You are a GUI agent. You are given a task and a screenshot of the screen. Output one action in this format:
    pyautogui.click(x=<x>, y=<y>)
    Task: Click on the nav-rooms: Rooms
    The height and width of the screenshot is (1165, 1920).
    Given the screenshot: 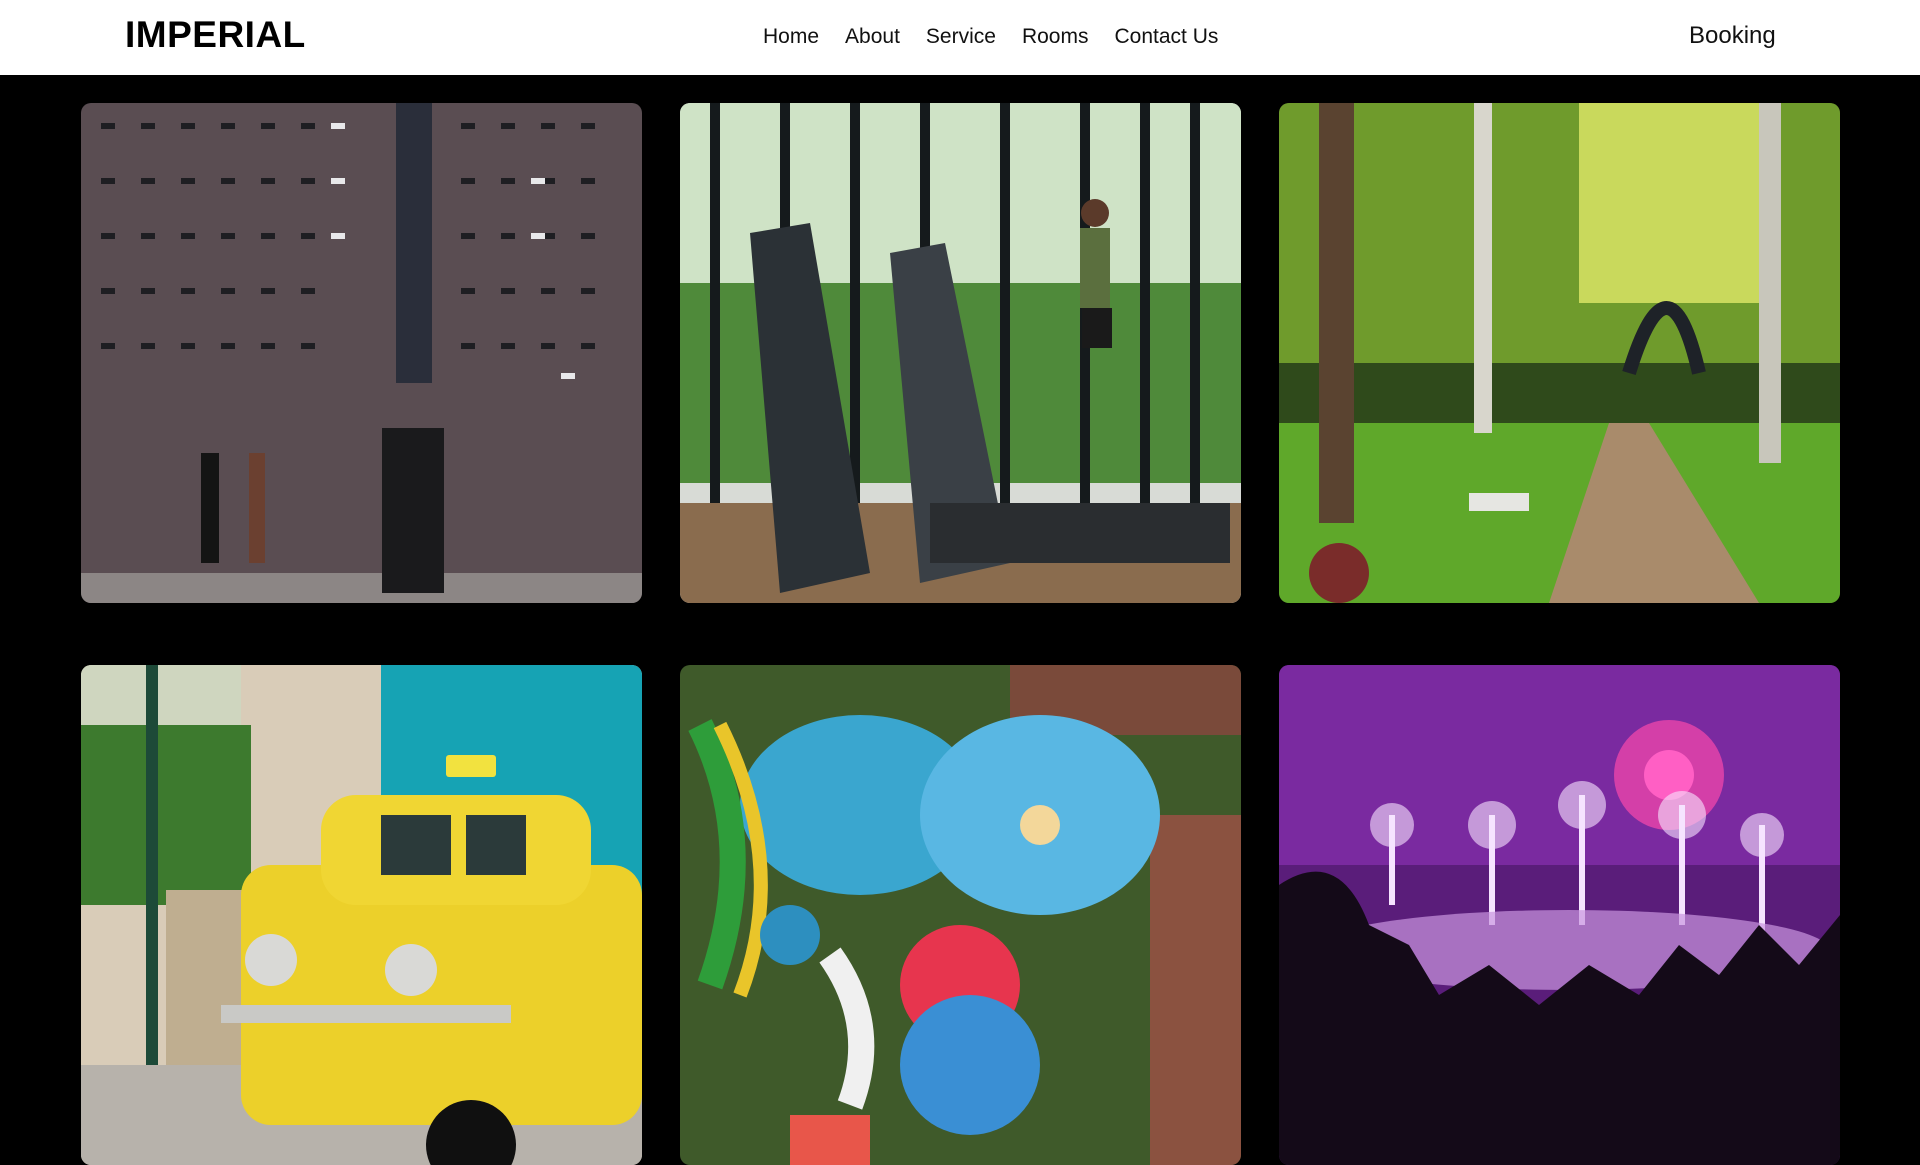 What is the action you would take?
    pyautogui.click(x=1055, y=37)
    